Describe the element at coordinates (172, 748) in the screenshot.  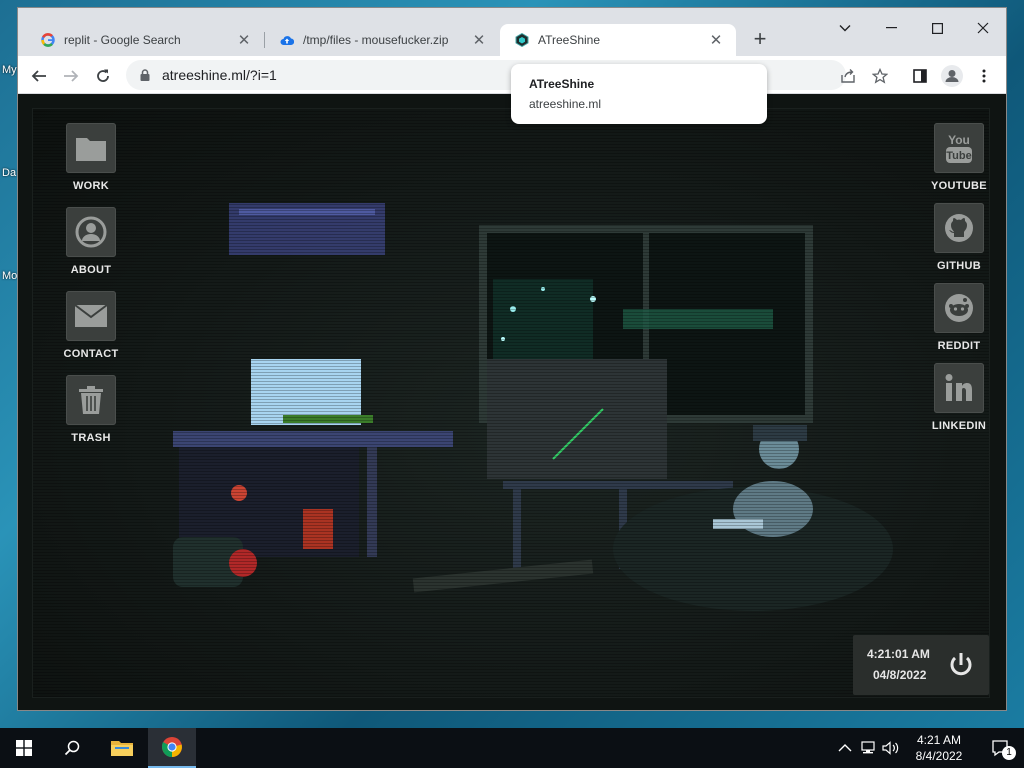
I see `chrome-taskbar-button` at that location.